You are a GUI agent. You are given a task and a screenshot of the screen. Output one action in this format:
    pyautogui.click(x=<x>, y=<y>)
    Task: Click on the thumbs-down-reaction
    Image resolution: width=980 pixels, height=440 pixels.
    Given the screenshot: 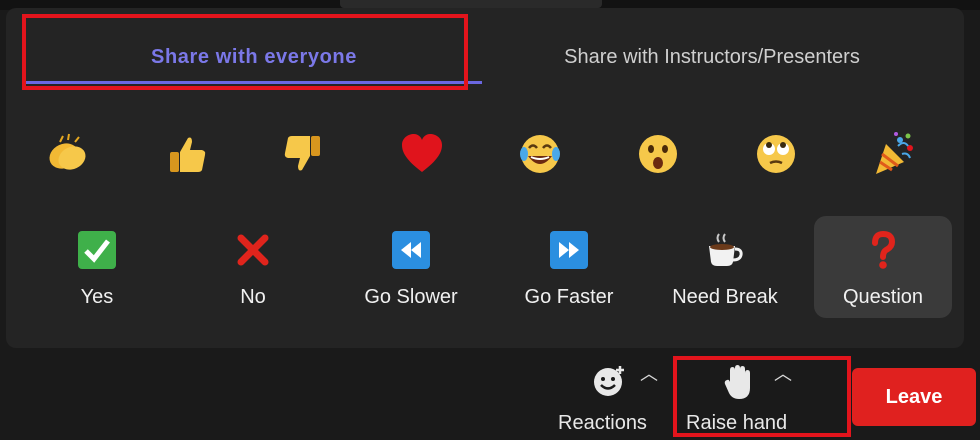 What is the action you would take?
    pyautogui.click(x=304, y=154)
    